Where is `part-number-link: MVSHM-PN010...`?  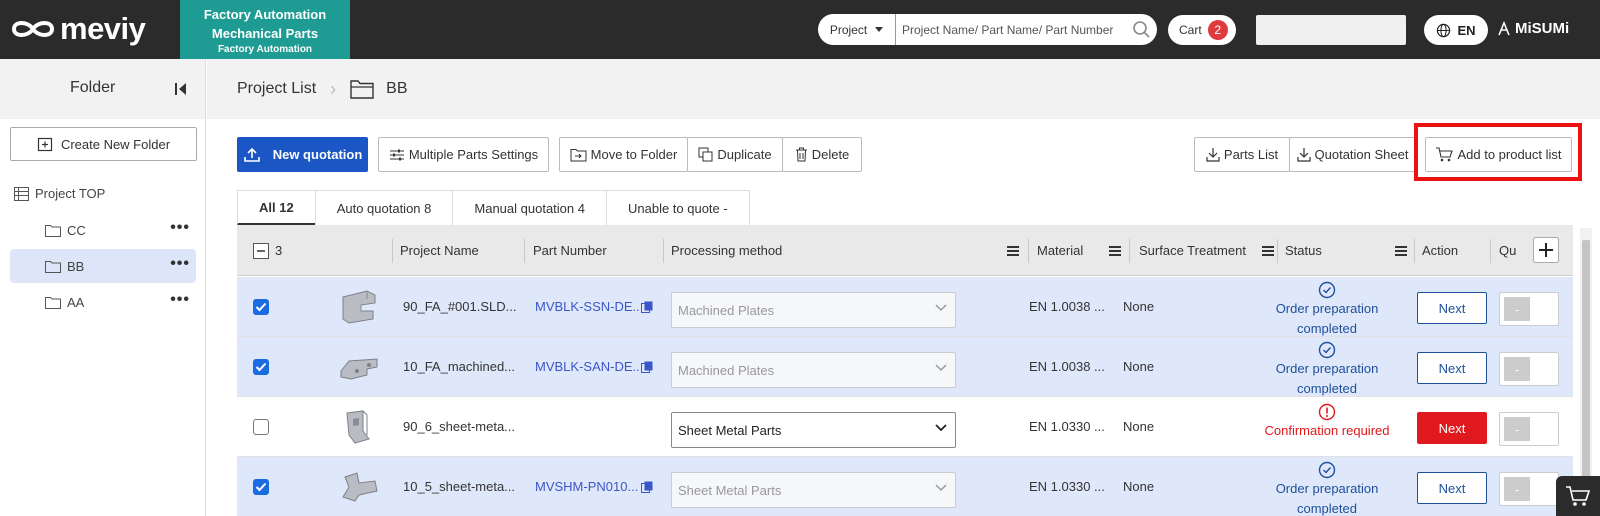 part-number-link: MVSHM-PN010... is located at coordinates (586, 486).